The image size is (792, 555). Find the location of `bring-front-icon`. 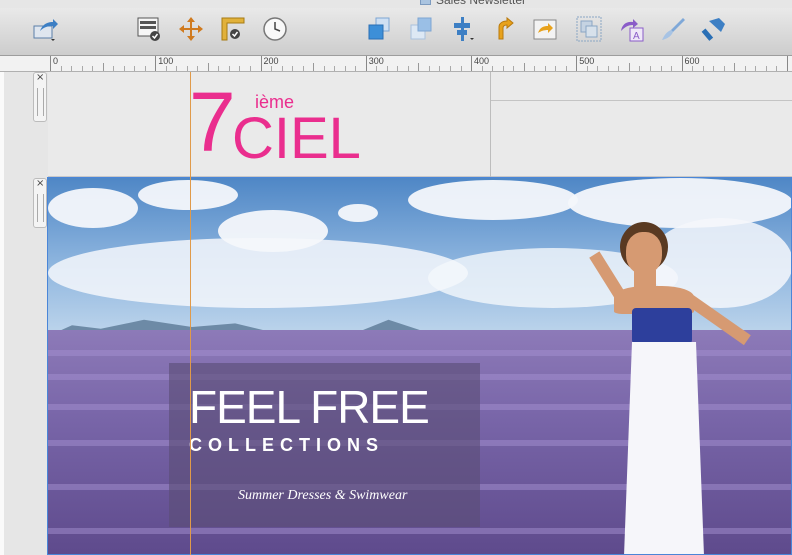

bring-front-icon is located at coordinates (379, 29).